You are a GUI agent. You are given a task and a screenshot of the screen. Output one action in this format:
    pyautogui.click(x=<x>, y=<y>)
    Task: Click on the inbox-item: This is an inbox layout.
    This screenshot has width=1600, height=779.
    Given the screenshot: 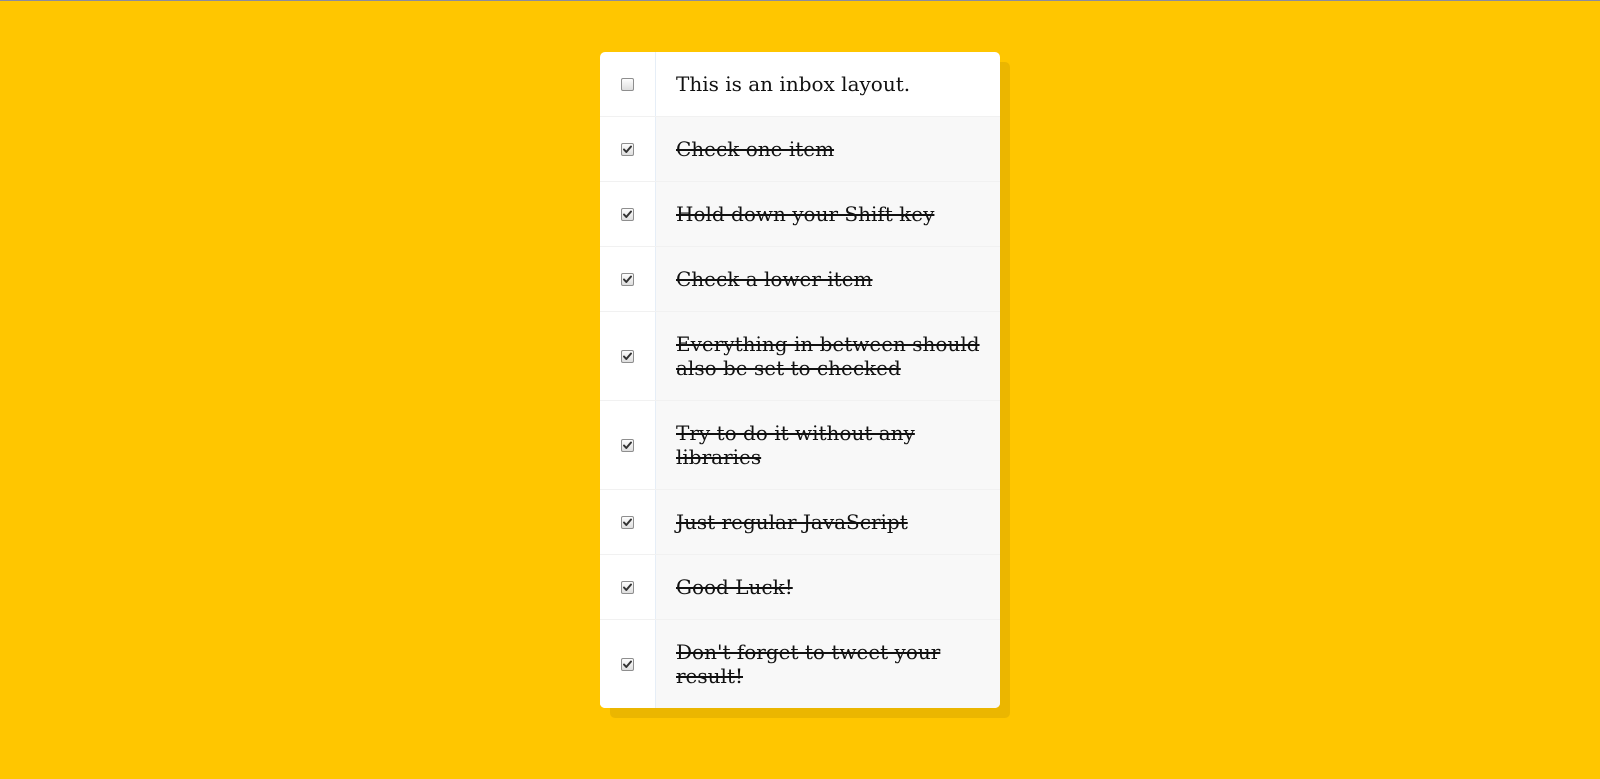 What is the action you would take?
    pyautogui.click(x=800, y=84)
    